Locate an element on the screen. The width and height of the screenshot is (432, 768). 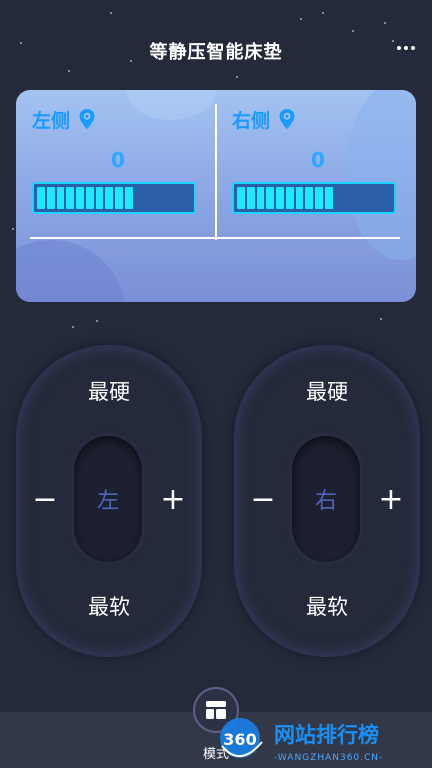
left-side-status: 左侧 0 is located at coordinates (118, 160).